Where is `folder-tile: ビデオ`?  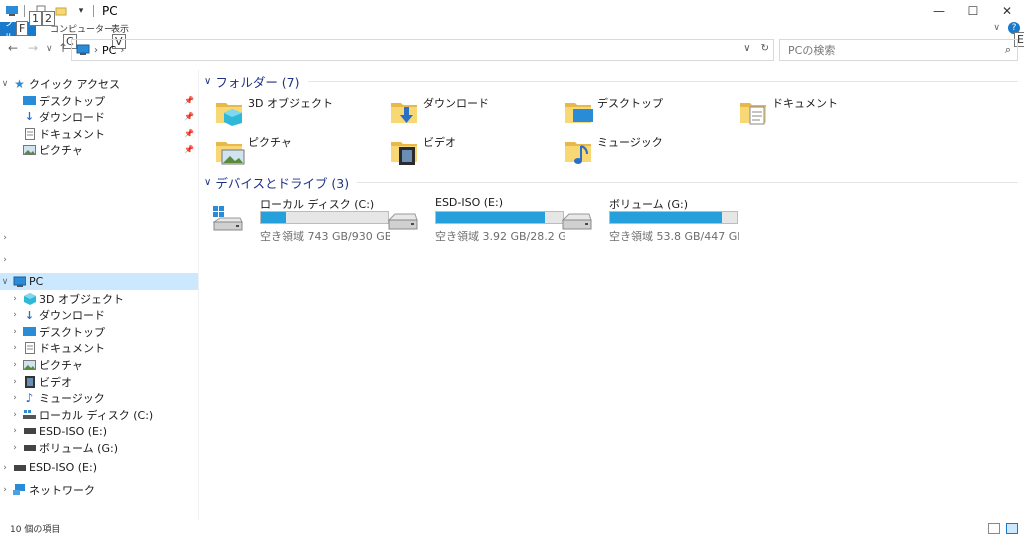 folder-tile: ビデオ is located at coordinates (474, 152).